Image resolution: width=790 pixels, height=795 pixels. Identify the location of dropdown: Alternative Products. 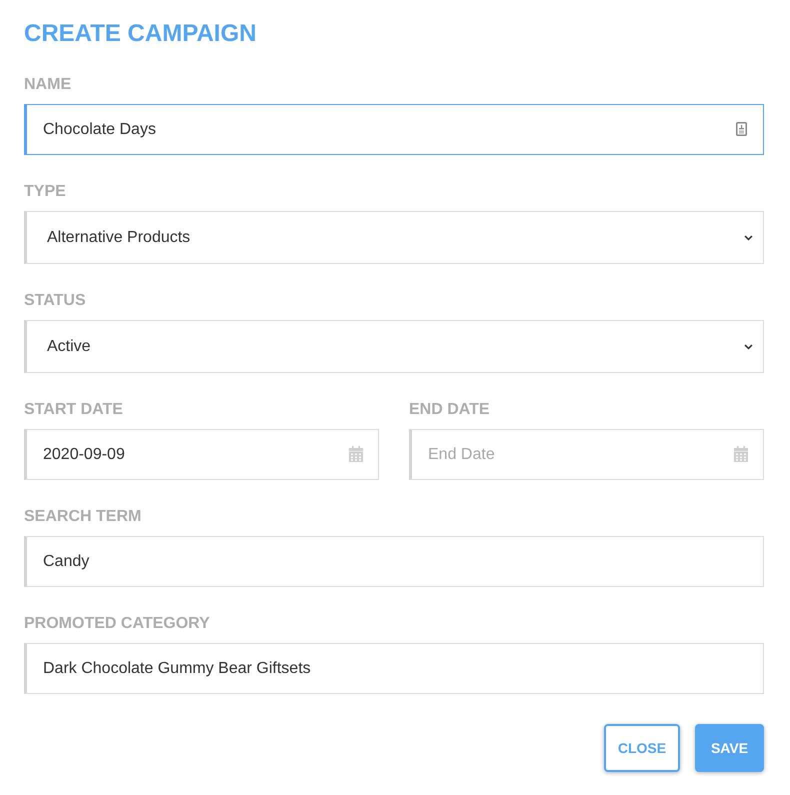
(394, 237).